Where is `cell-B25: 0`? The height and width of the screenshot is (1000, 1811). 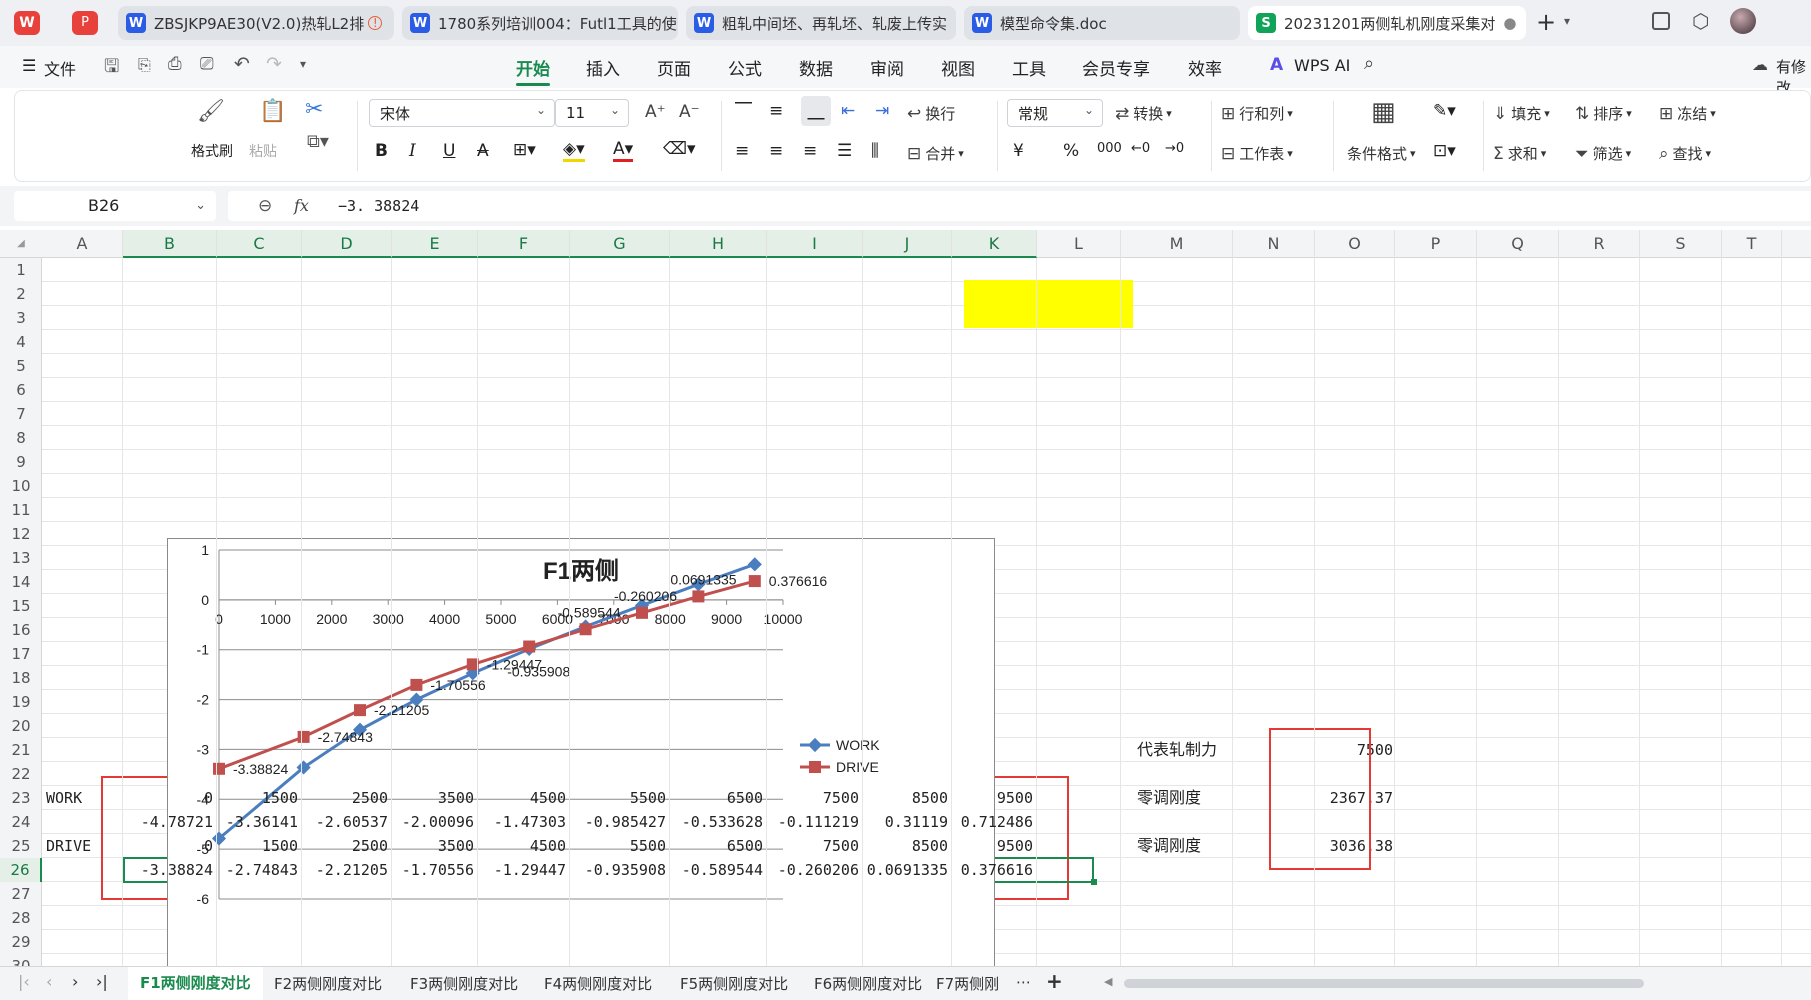 cell-B25: 0 is located at coordinates (170, 846).